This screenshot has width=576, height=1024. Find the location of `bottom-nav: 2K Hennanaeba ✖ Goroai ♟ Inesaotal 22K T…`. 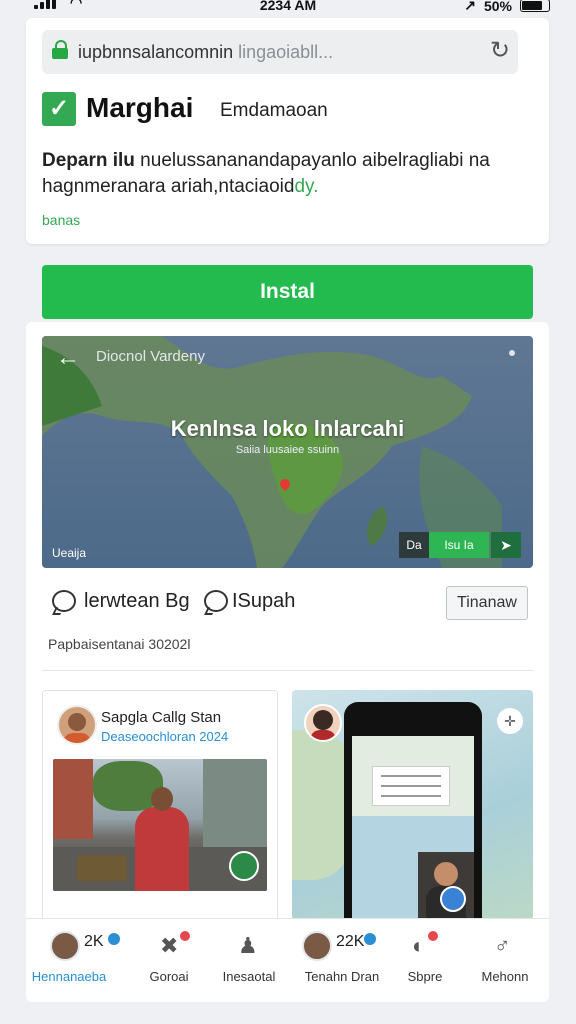

bottom-nav: 2K Hennanaeba ✖ Goroai ♟ Inesaotal 22K T… is located at coordinates (287, 958).